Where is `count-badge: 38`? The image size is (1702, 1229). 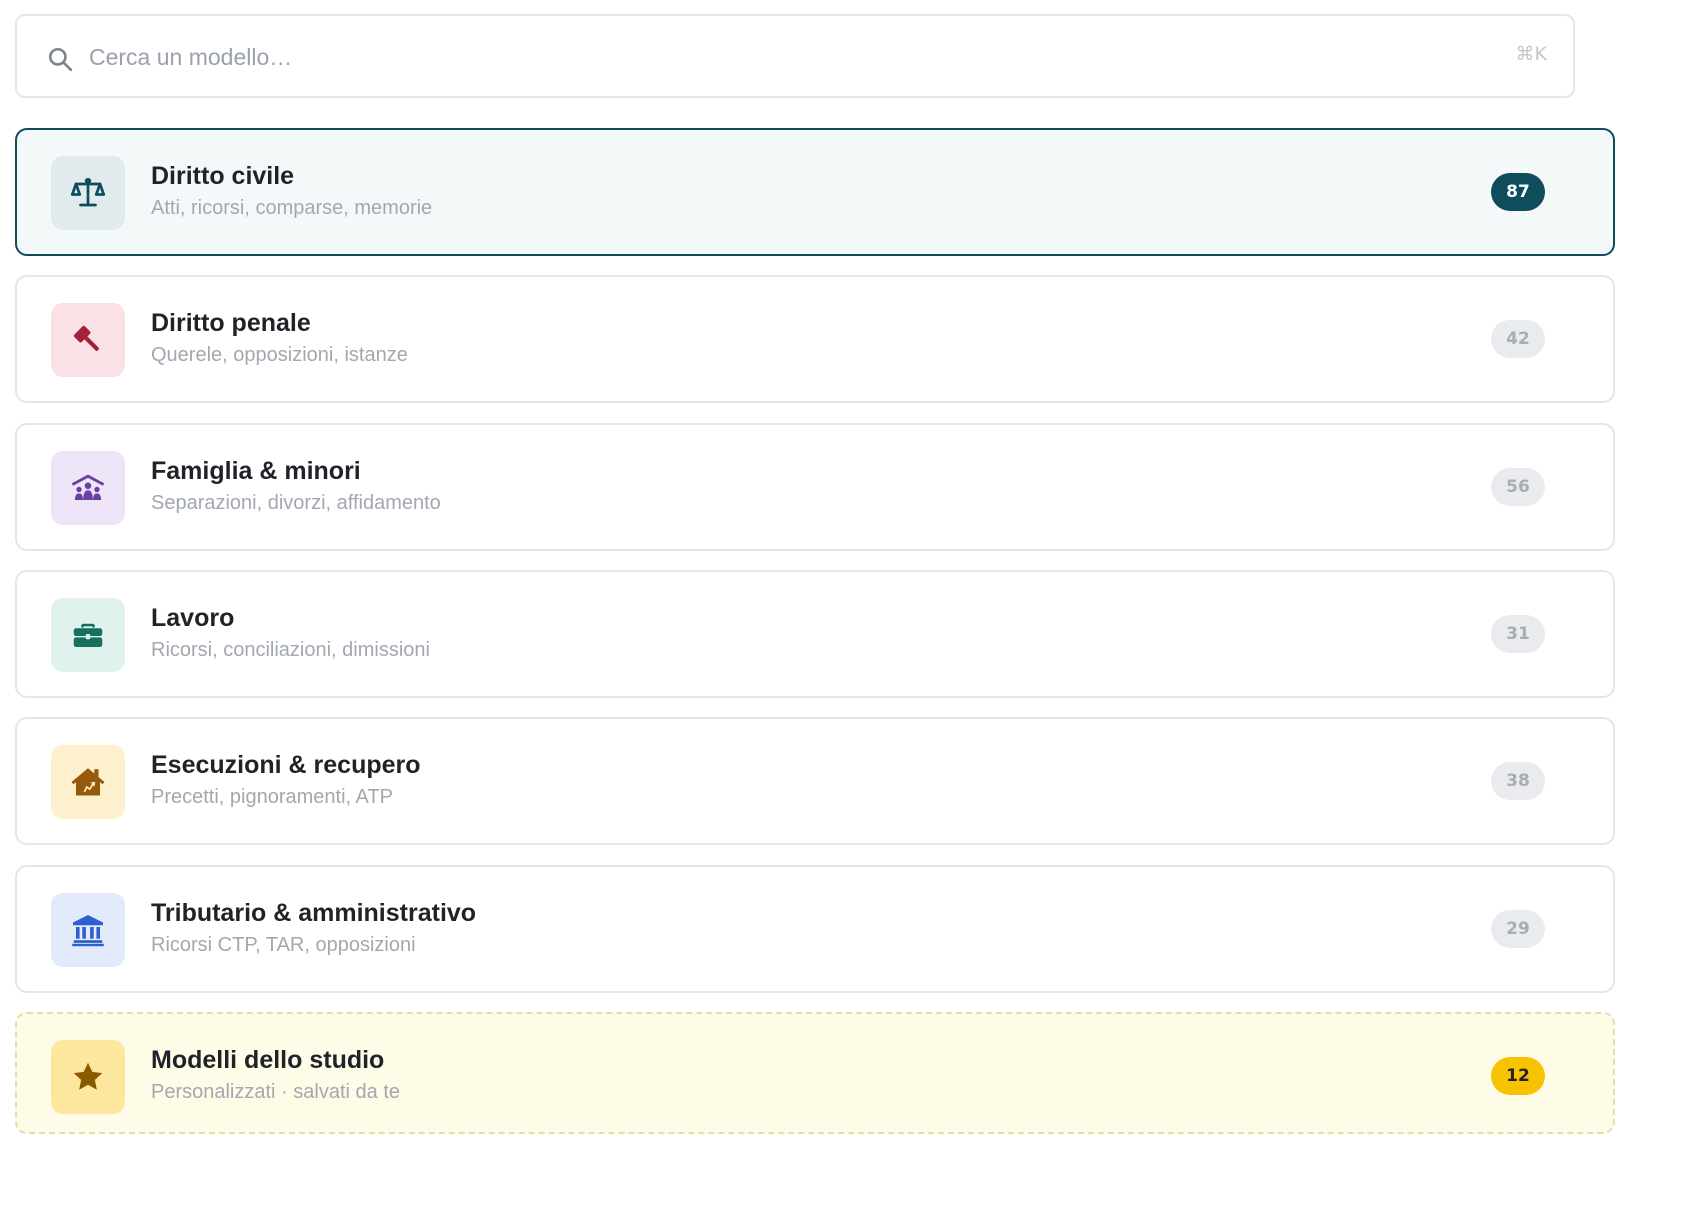 count-badge: 38 is located at coordinates (1518, 781).